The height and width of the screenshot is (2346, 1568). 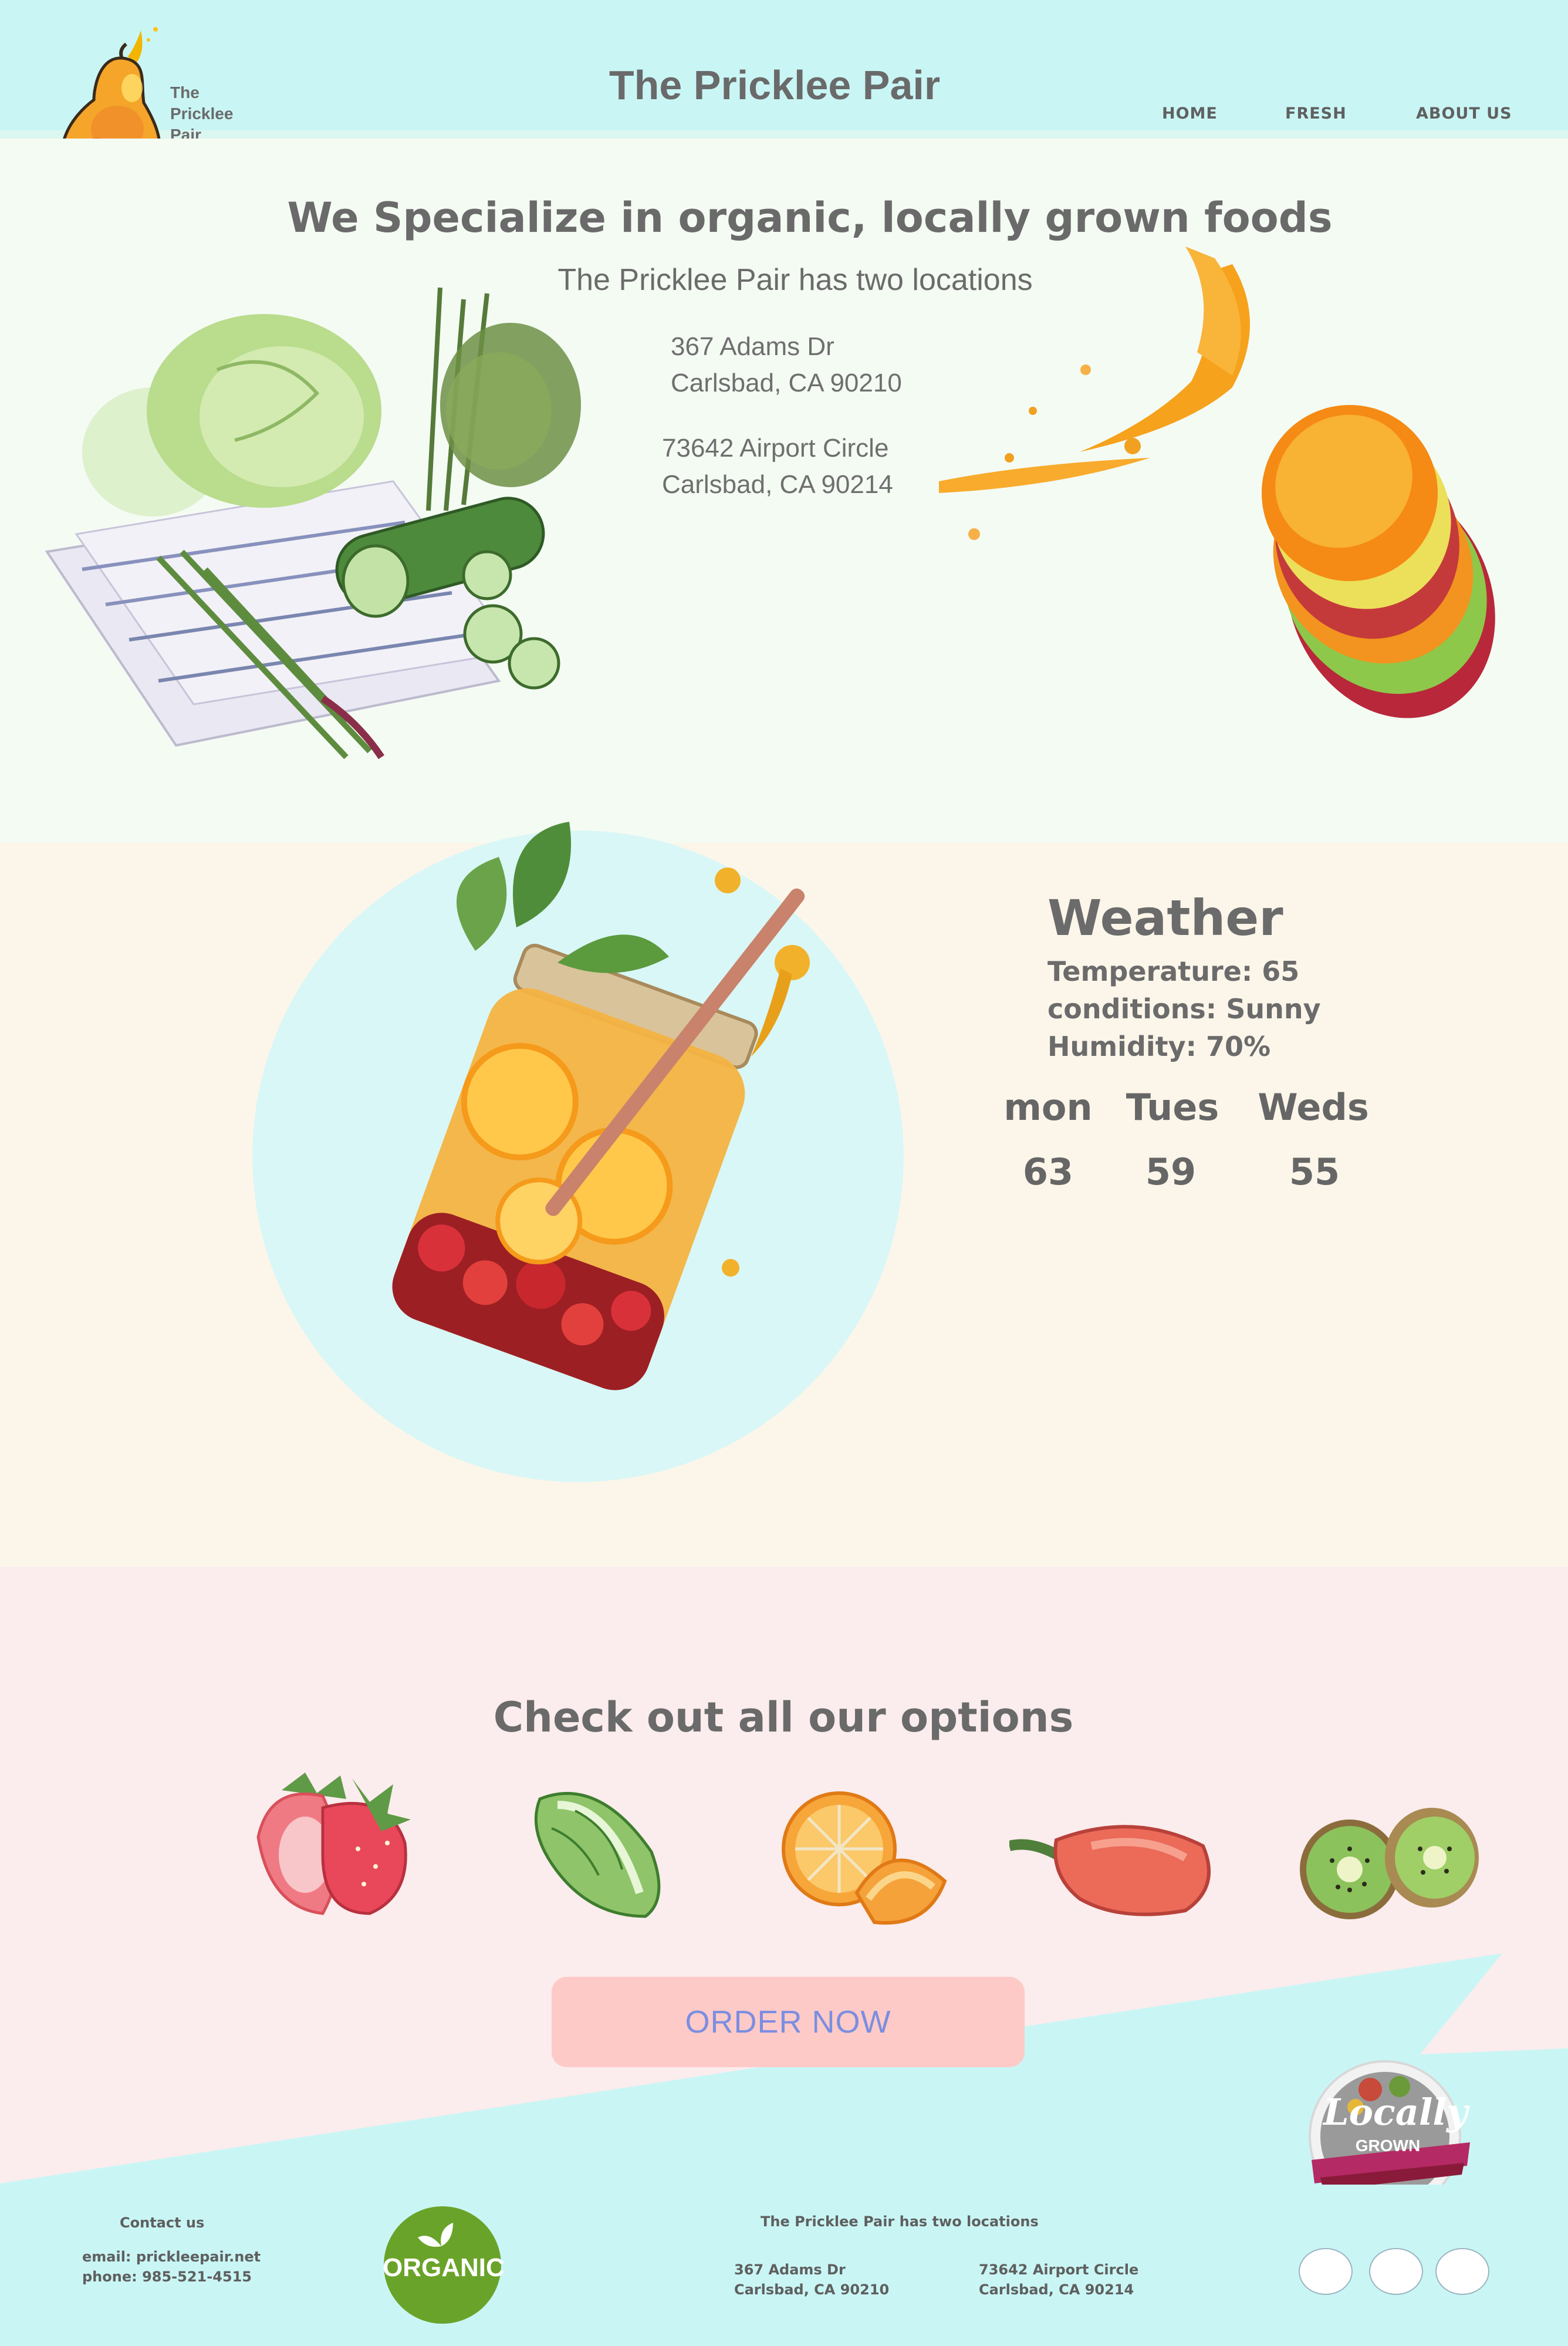 I want to click on fruit-splash-illustration, so click(x=1232, y=498).